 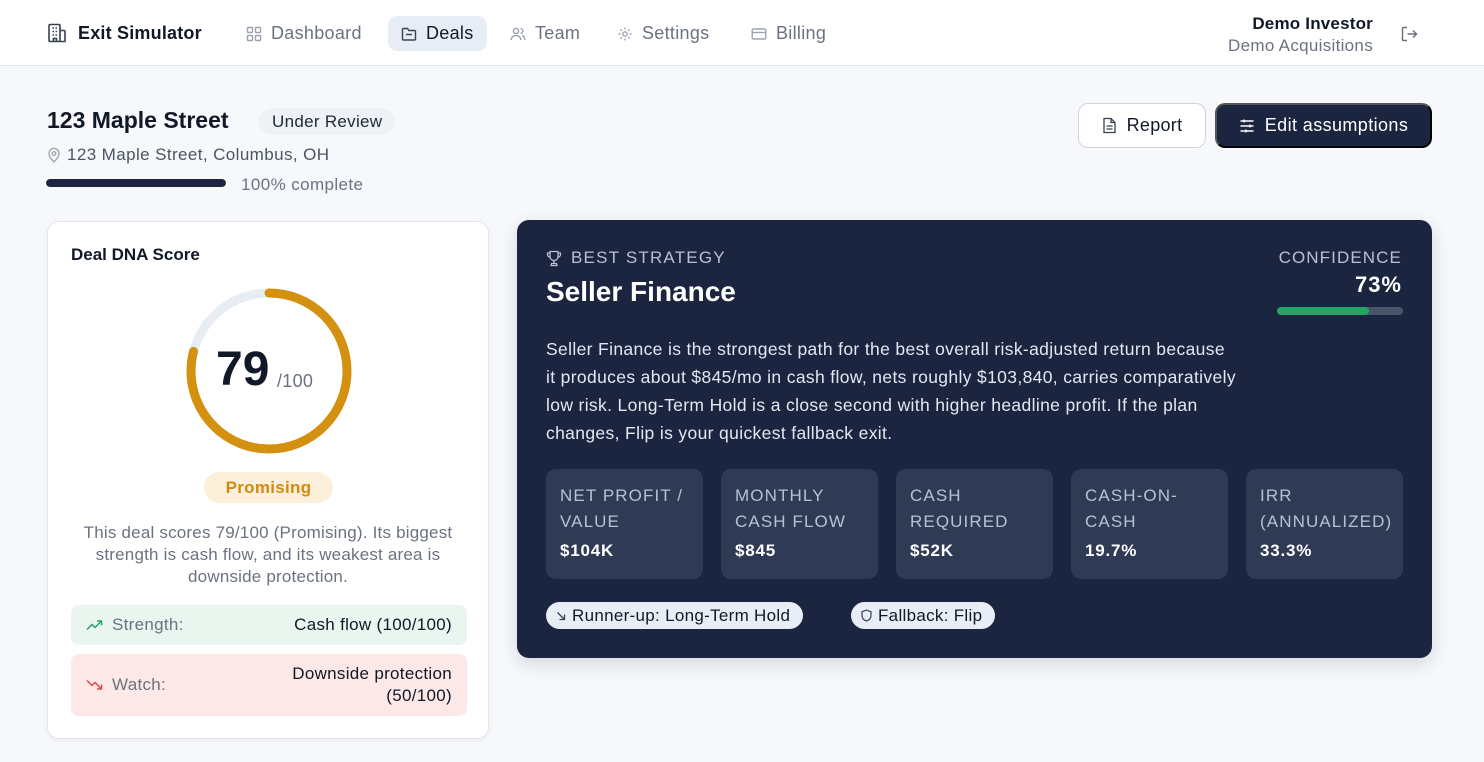 I want to click on sliders-icon, so click(x=1247, y=126).